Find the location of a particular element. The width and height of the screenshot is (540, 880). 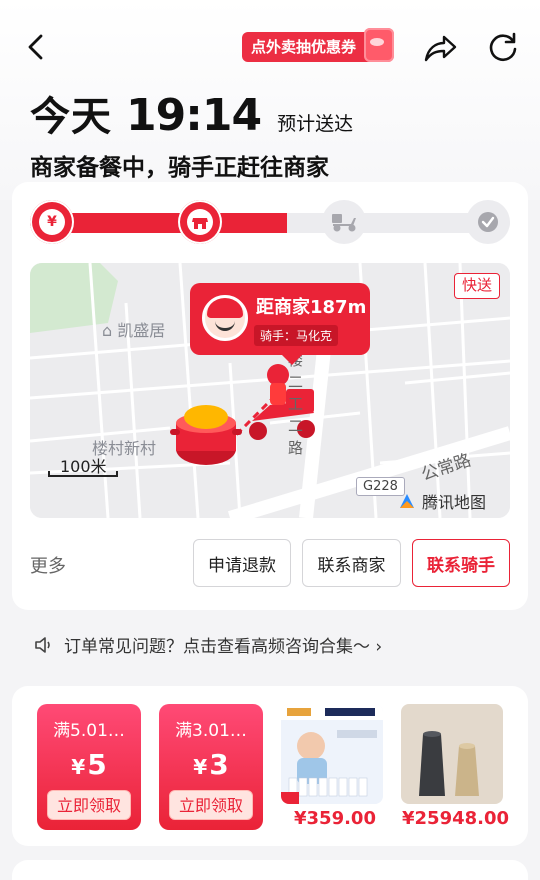

refund-button: 申请退款 is located at coordinates (242, 563).